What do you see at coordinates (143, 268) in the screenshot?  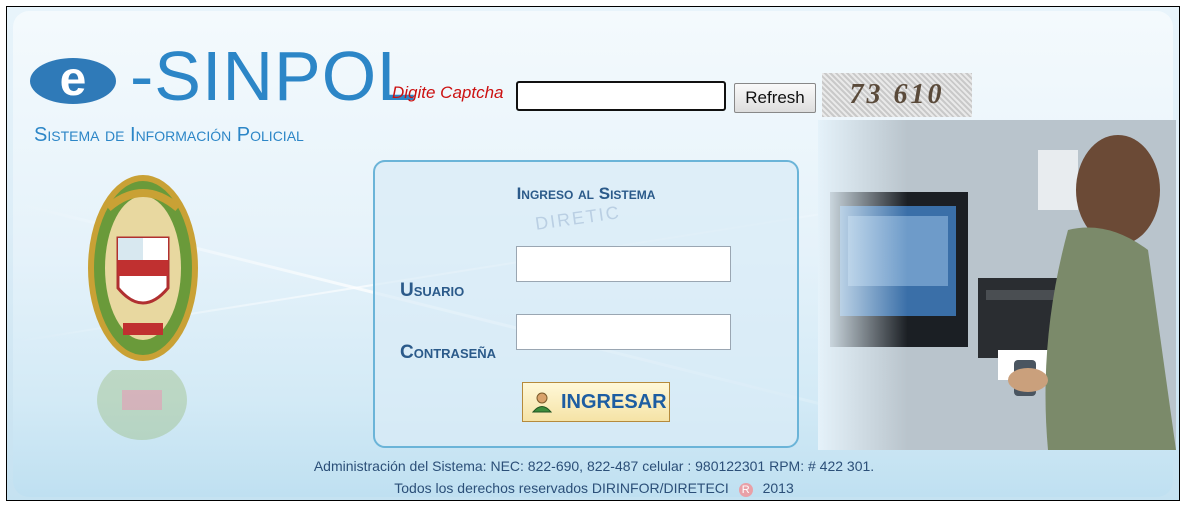 I see `police-crest-emblem` at bounding box center [143, 268].